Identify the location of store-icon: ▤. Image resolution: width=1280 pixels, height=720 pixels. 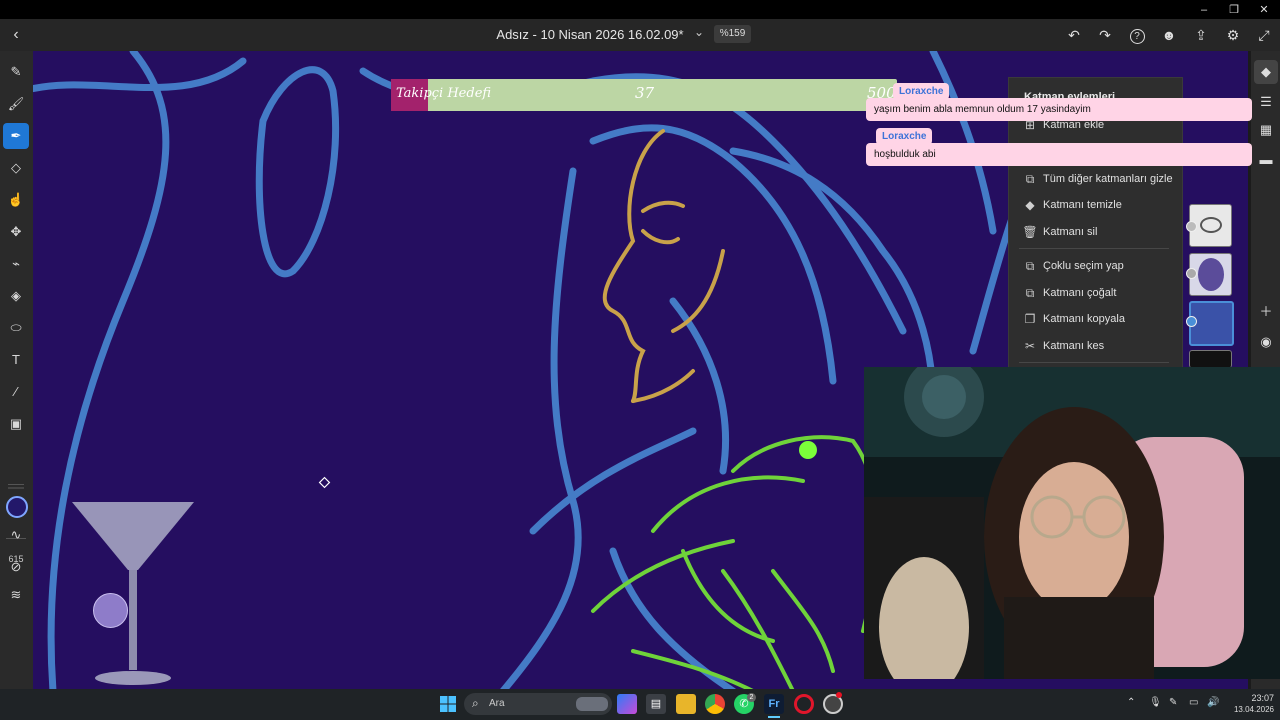
(656, 704).